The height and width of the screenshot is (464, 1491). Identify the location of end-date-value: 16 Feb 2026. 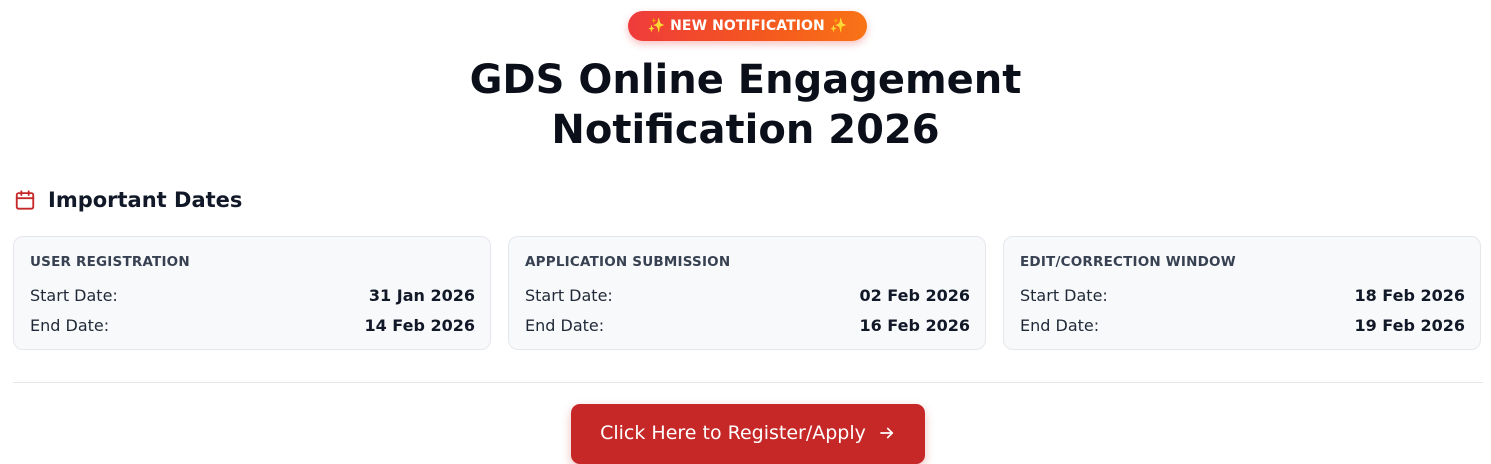
(914, 325).